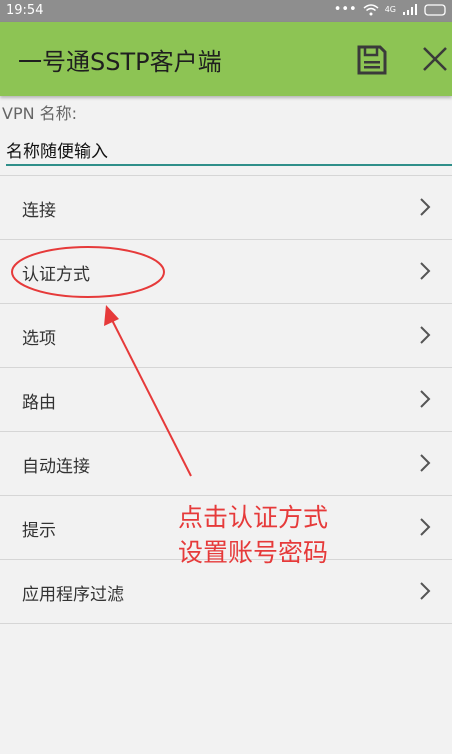 The width and height of the screenshot is (452, 754). I want to click on annotation-overlay, so click(101, 361).